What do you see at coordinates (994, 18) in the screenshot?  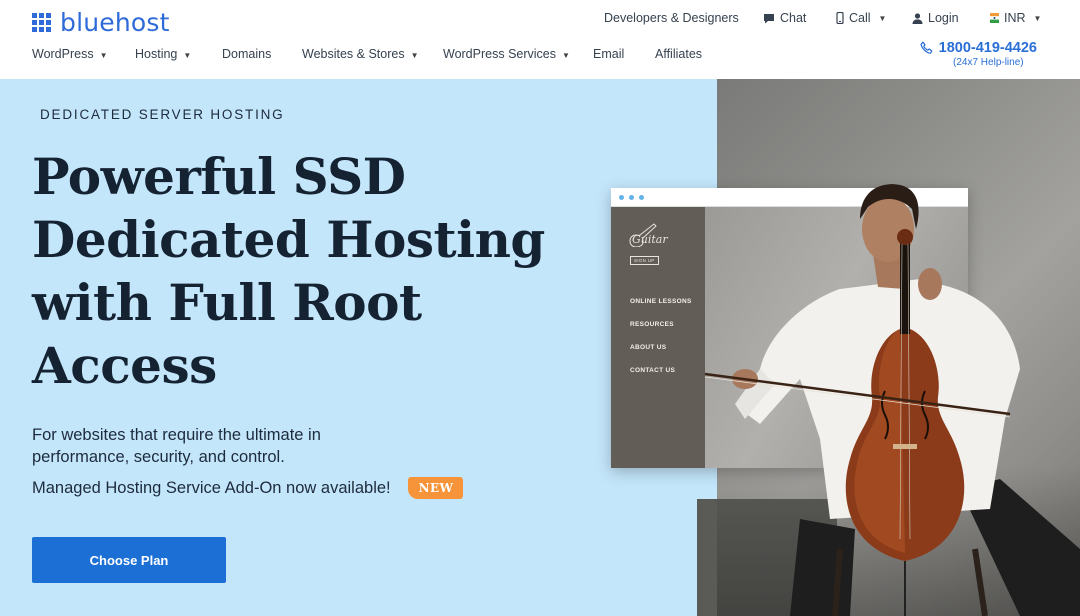 I see `india-flag-icon` at bounding box center [994, 18].